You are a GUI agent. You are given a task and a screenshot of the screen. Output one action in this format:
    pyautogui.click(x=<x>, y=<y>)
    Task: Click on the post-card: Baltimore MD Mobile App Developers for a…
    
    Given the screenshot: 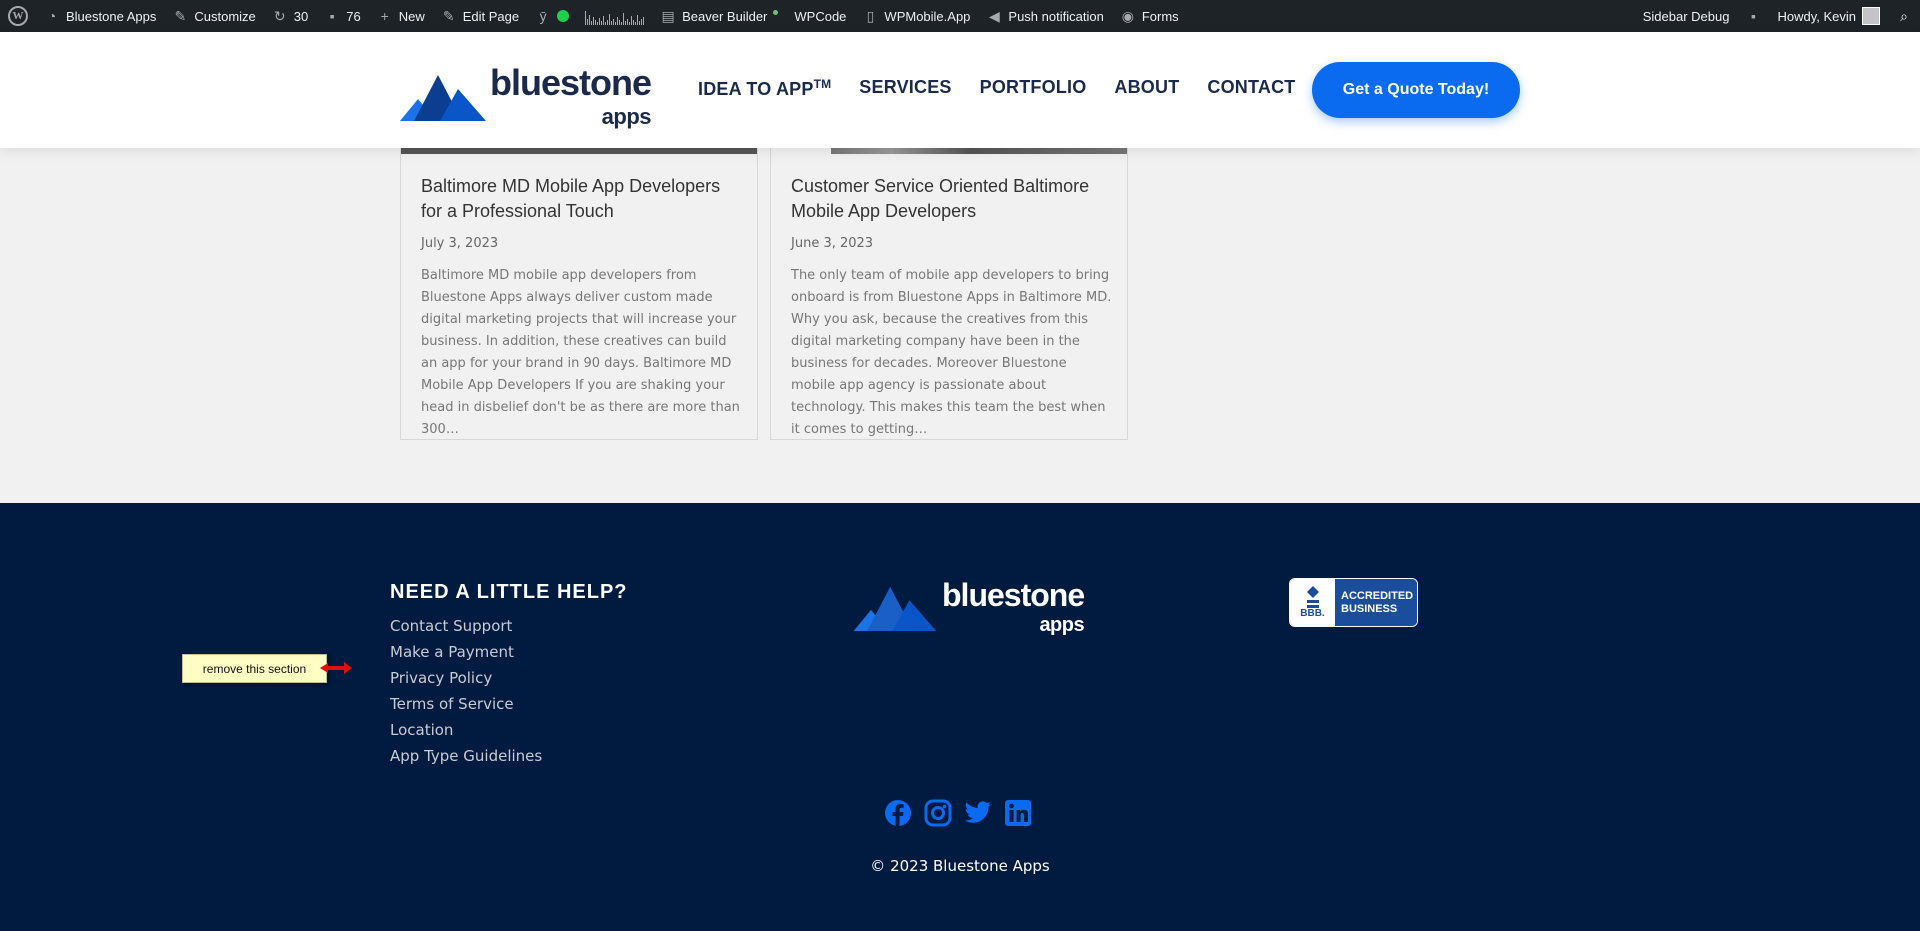 What is the action you would take?
    pyautogui.click(x=579, y=294)
    